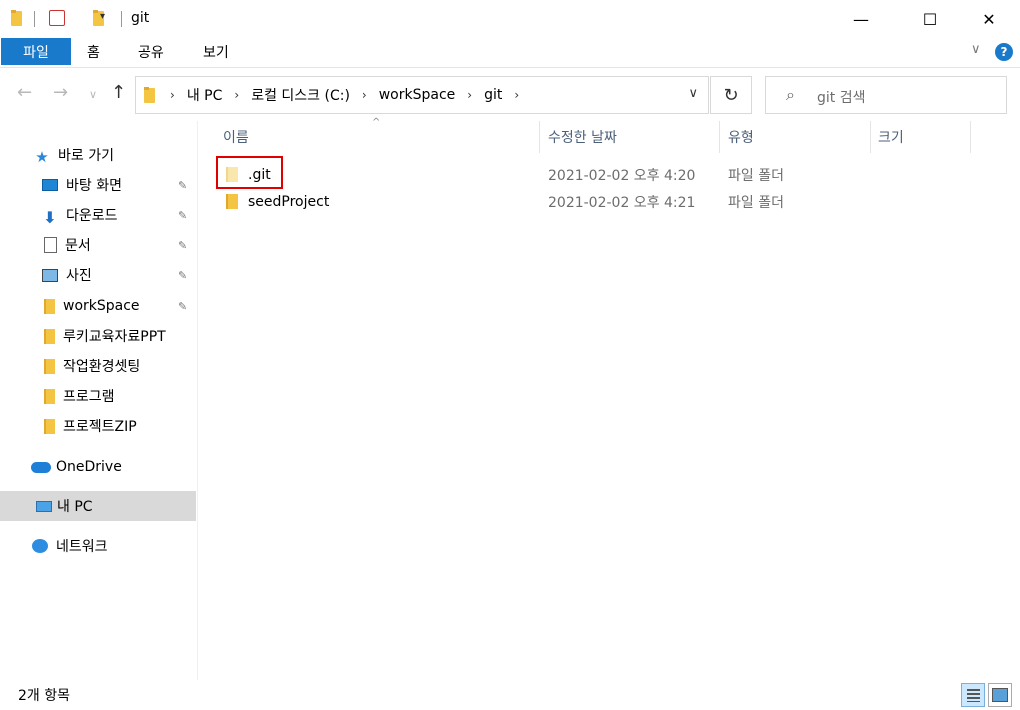 The width and height of the screenshot is (1020, 710). I want to click on pane-divider, so click(197, 400).